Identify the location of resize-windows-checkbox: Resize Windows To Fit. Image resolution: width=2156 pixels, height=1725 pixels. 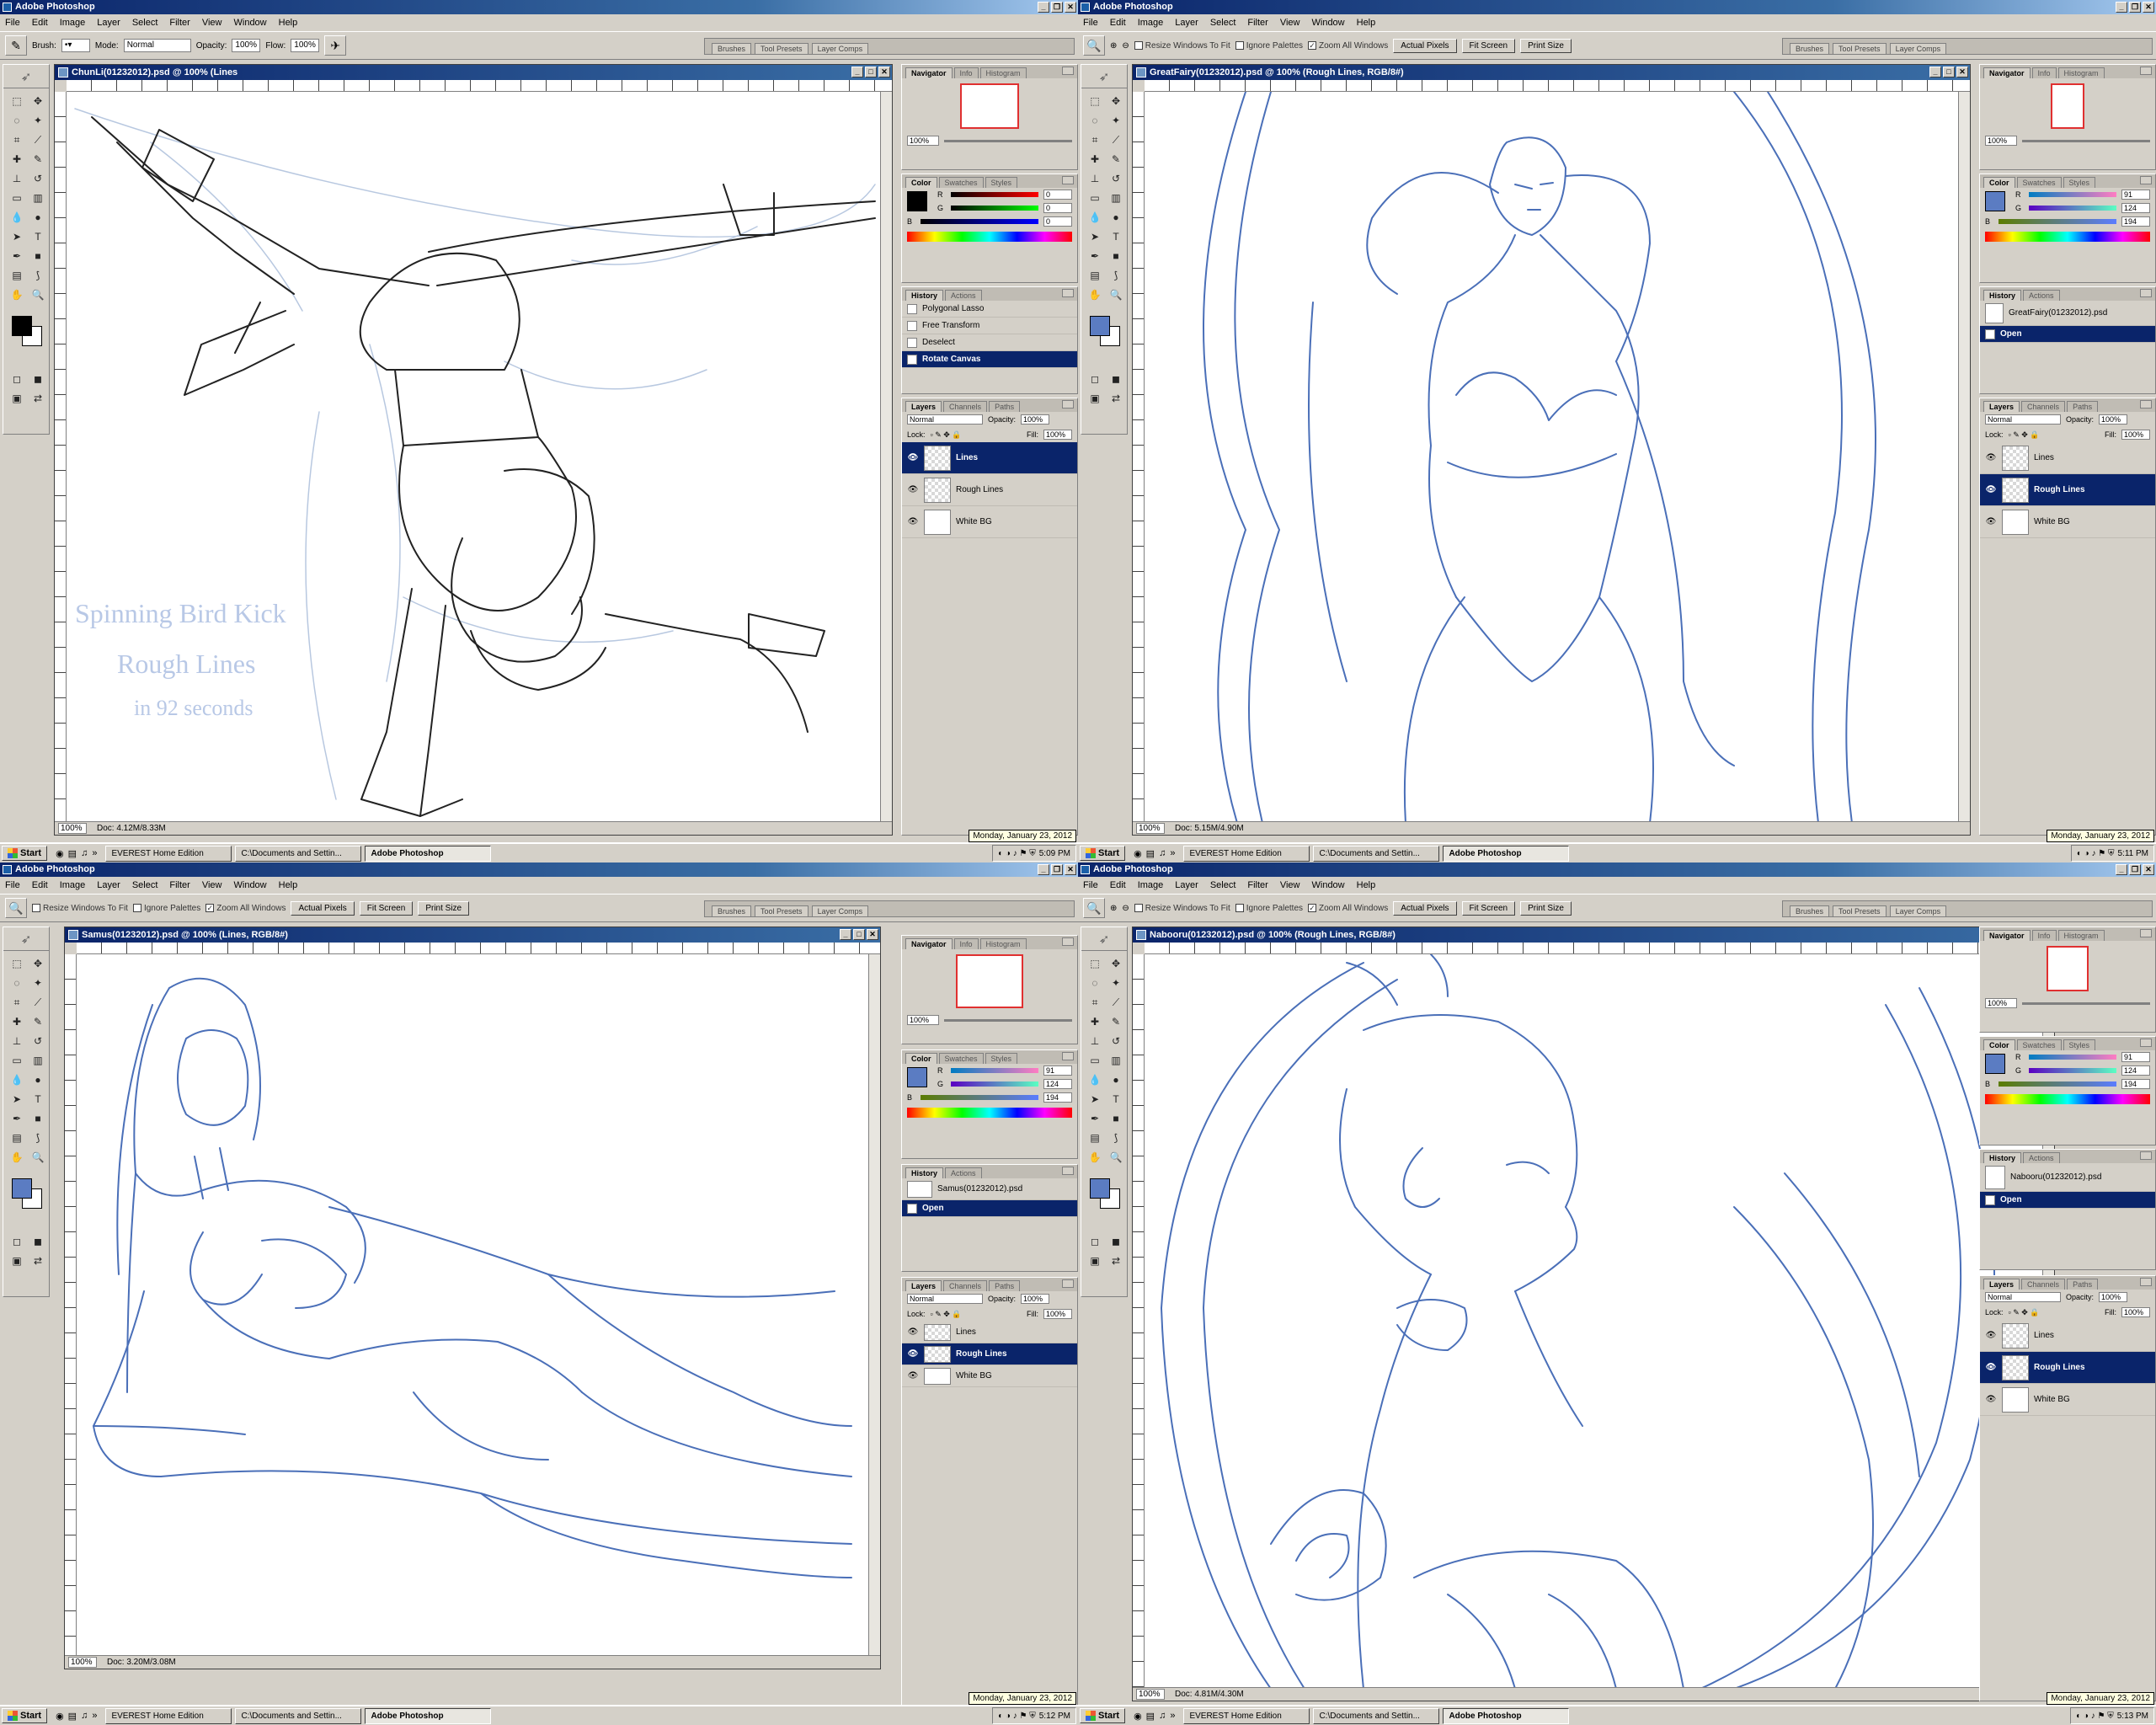
(80, 908).